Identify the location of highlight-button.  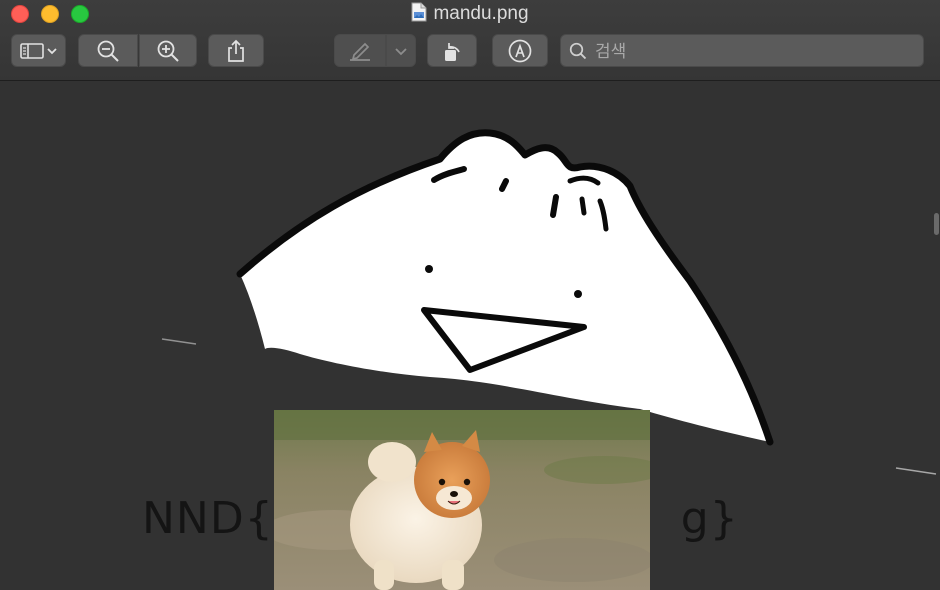
(360, 50).